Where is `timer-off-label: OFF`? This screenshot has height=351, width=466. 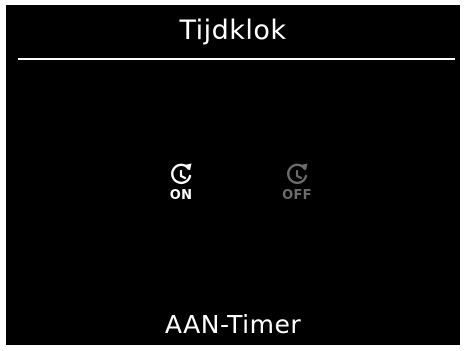
timer-off-label: OFF is located at coordinates (297, 195).